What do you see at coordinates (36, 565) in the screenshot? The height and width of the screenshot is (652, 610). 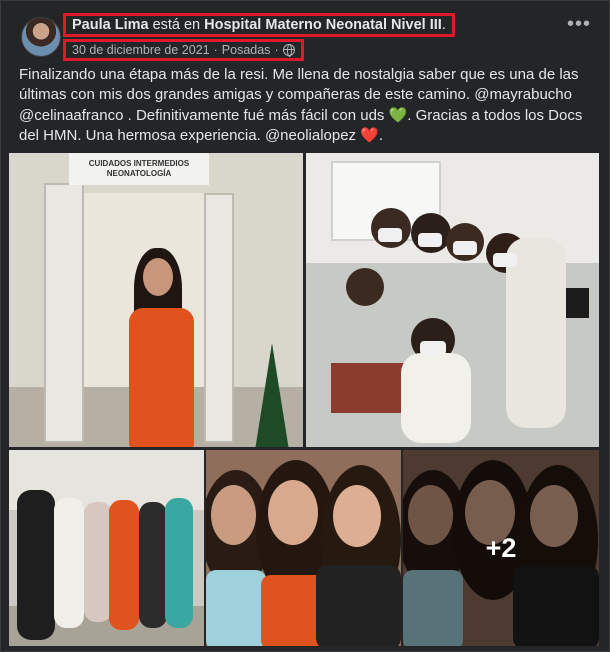 I see `person-black` at bounding box center [36, 565].